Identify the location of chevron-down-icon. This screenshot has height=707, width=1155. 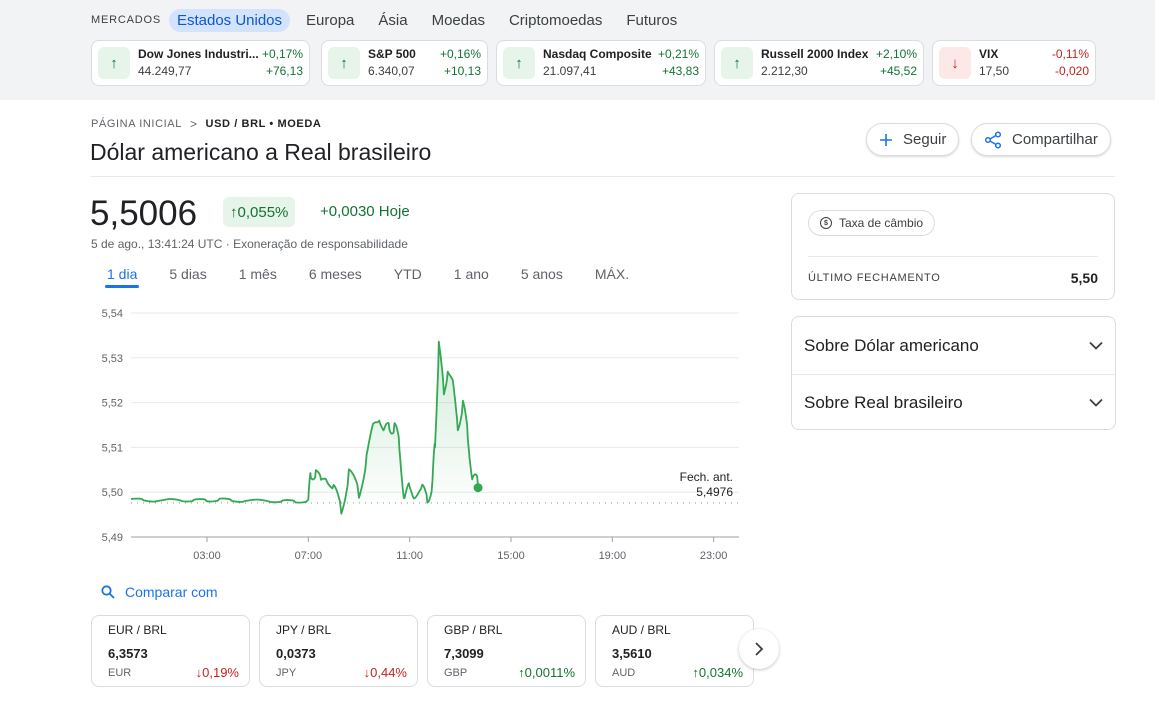
(1096, 402).